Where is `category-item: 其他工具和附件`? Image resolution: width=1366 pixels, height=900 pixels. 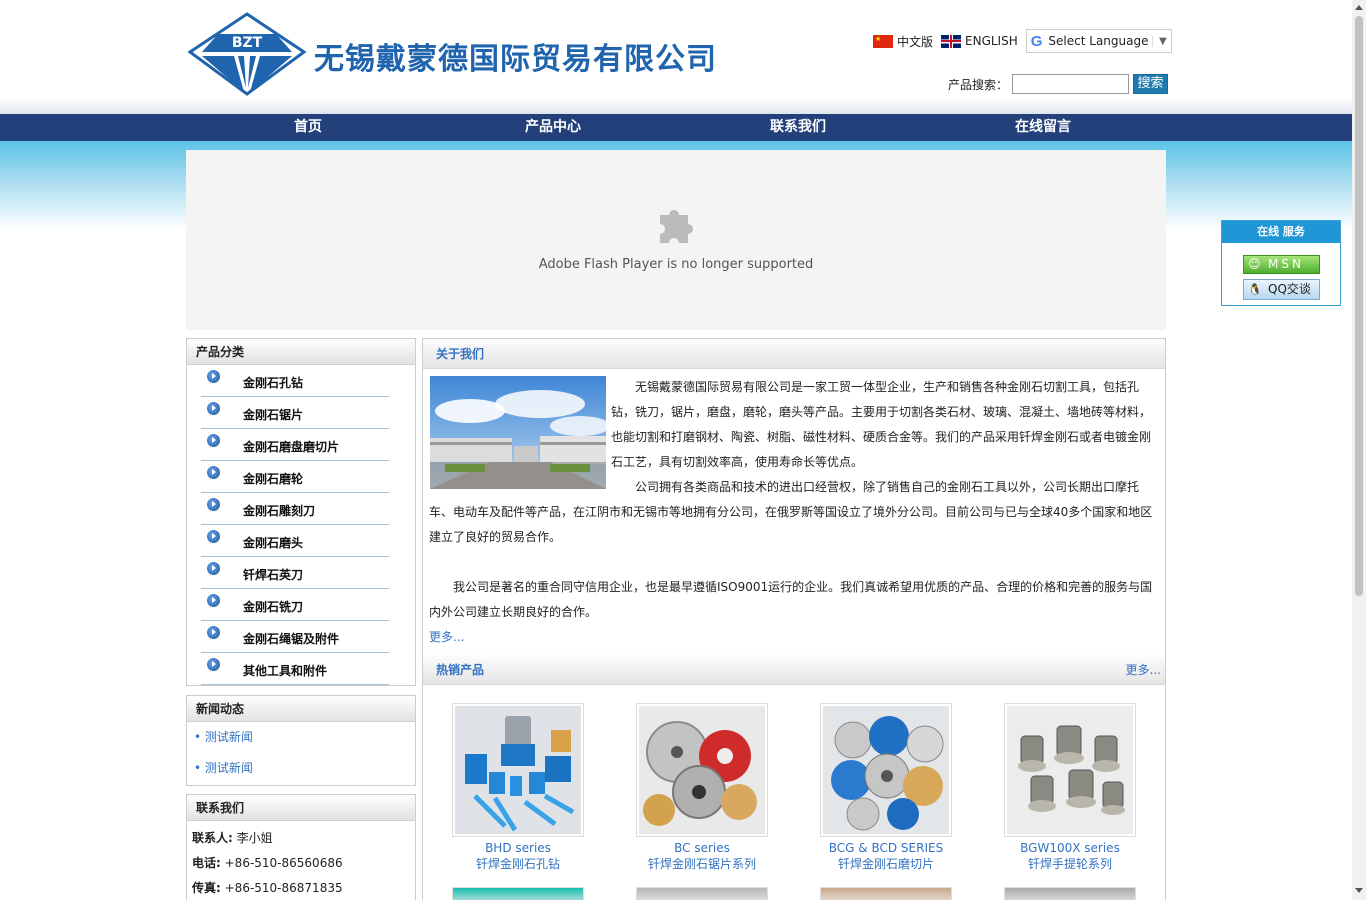
category-item: 其他工具和附件 is located at coordinates (295, 669).